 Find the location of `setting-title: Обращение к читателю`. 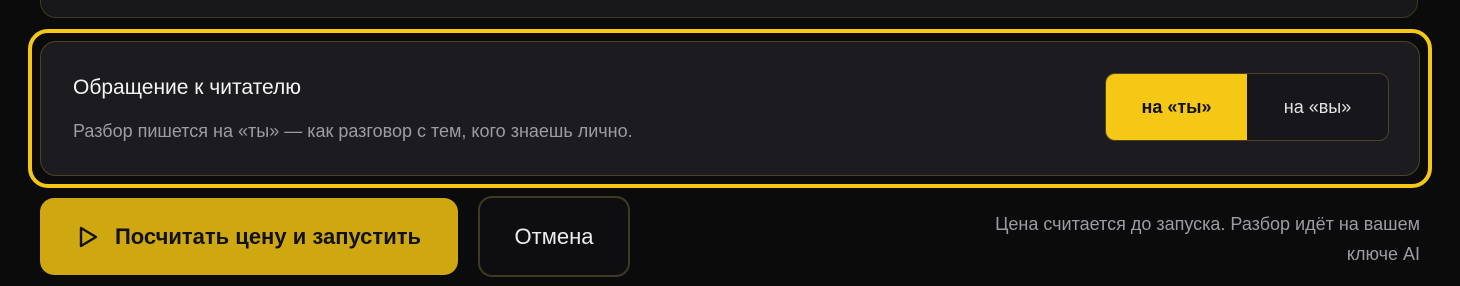

setting-title: Обращение к читателю is located at coordinates (187, 87).